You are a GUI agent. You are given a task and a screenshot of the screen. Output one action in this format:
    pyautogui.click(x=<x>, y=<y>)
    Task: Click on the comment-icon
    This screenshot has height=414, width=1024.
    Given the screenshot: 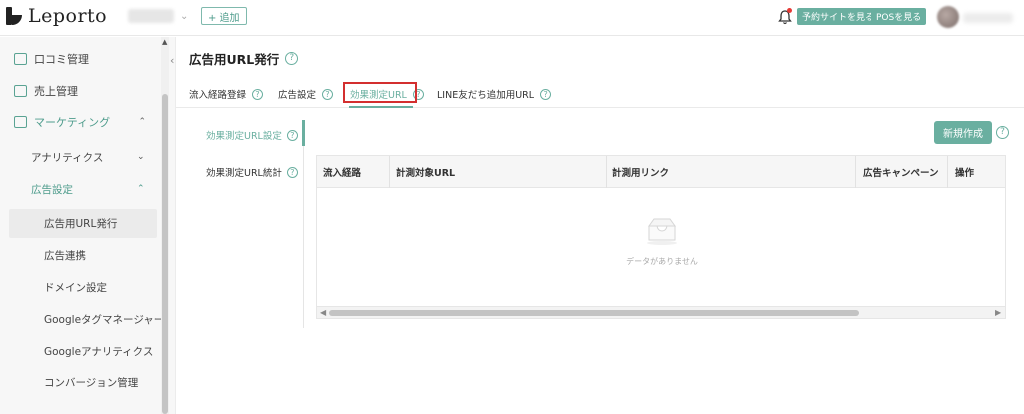 What is the action you would take?
    pyautogui.click(x=20, y=59)
    